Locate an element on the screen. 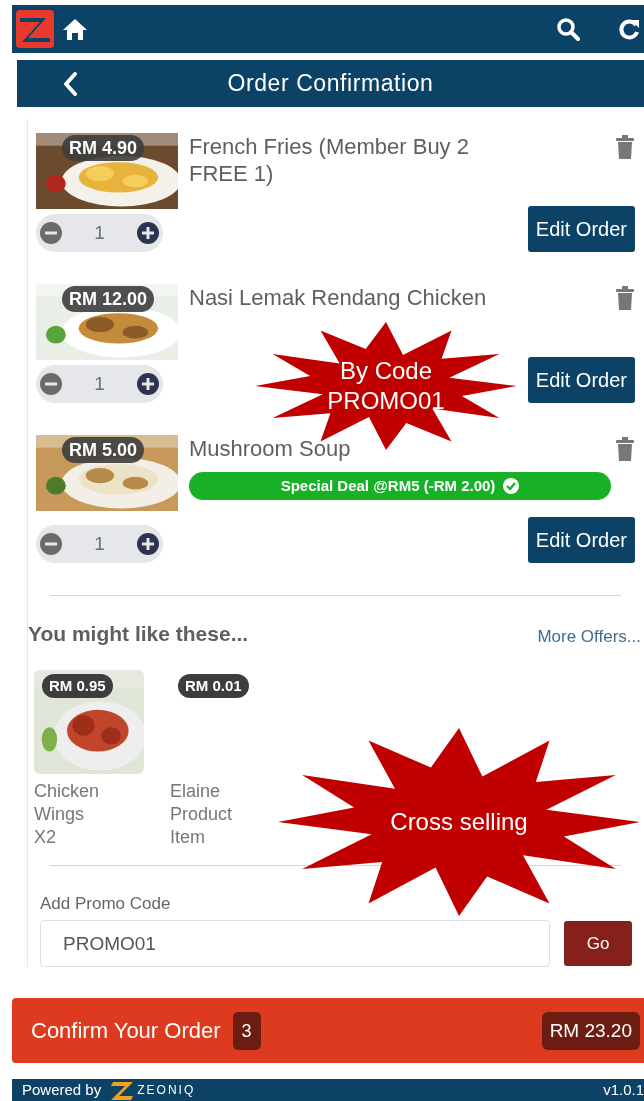 The image size is (644, 1101). check-icon is located at coordinates (511, 486).